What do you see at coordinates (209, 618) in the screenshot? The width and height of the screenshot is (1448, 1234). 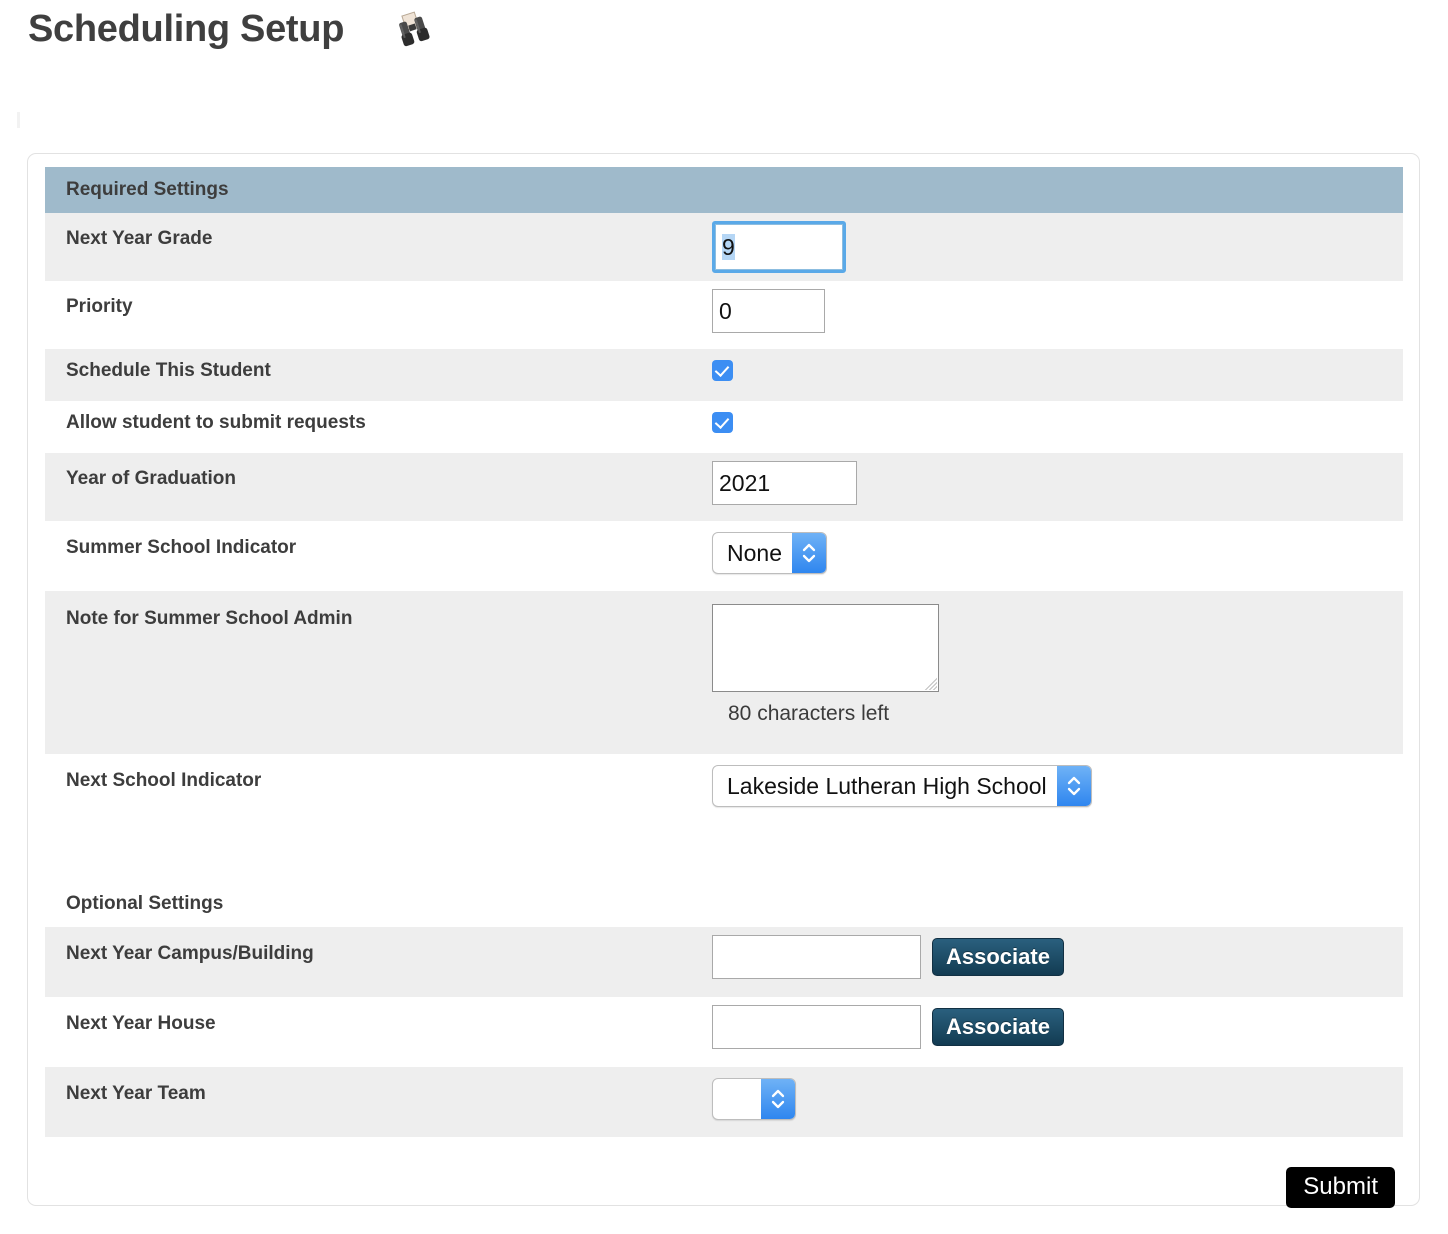 I see `label-note-summer-school-admin: Note for Summer School Admin` at bounding box center [209, 618].